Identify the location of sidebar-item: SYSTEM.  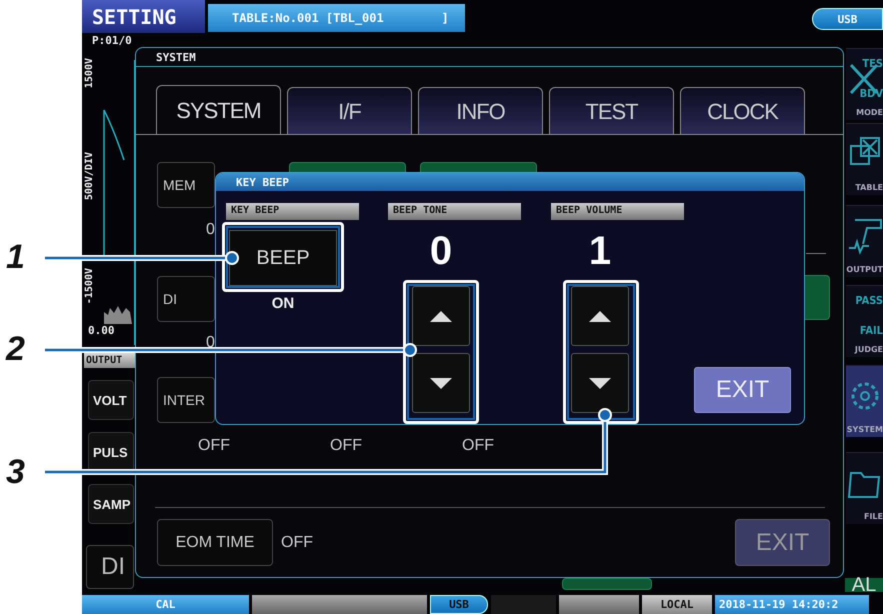
(864, 401).